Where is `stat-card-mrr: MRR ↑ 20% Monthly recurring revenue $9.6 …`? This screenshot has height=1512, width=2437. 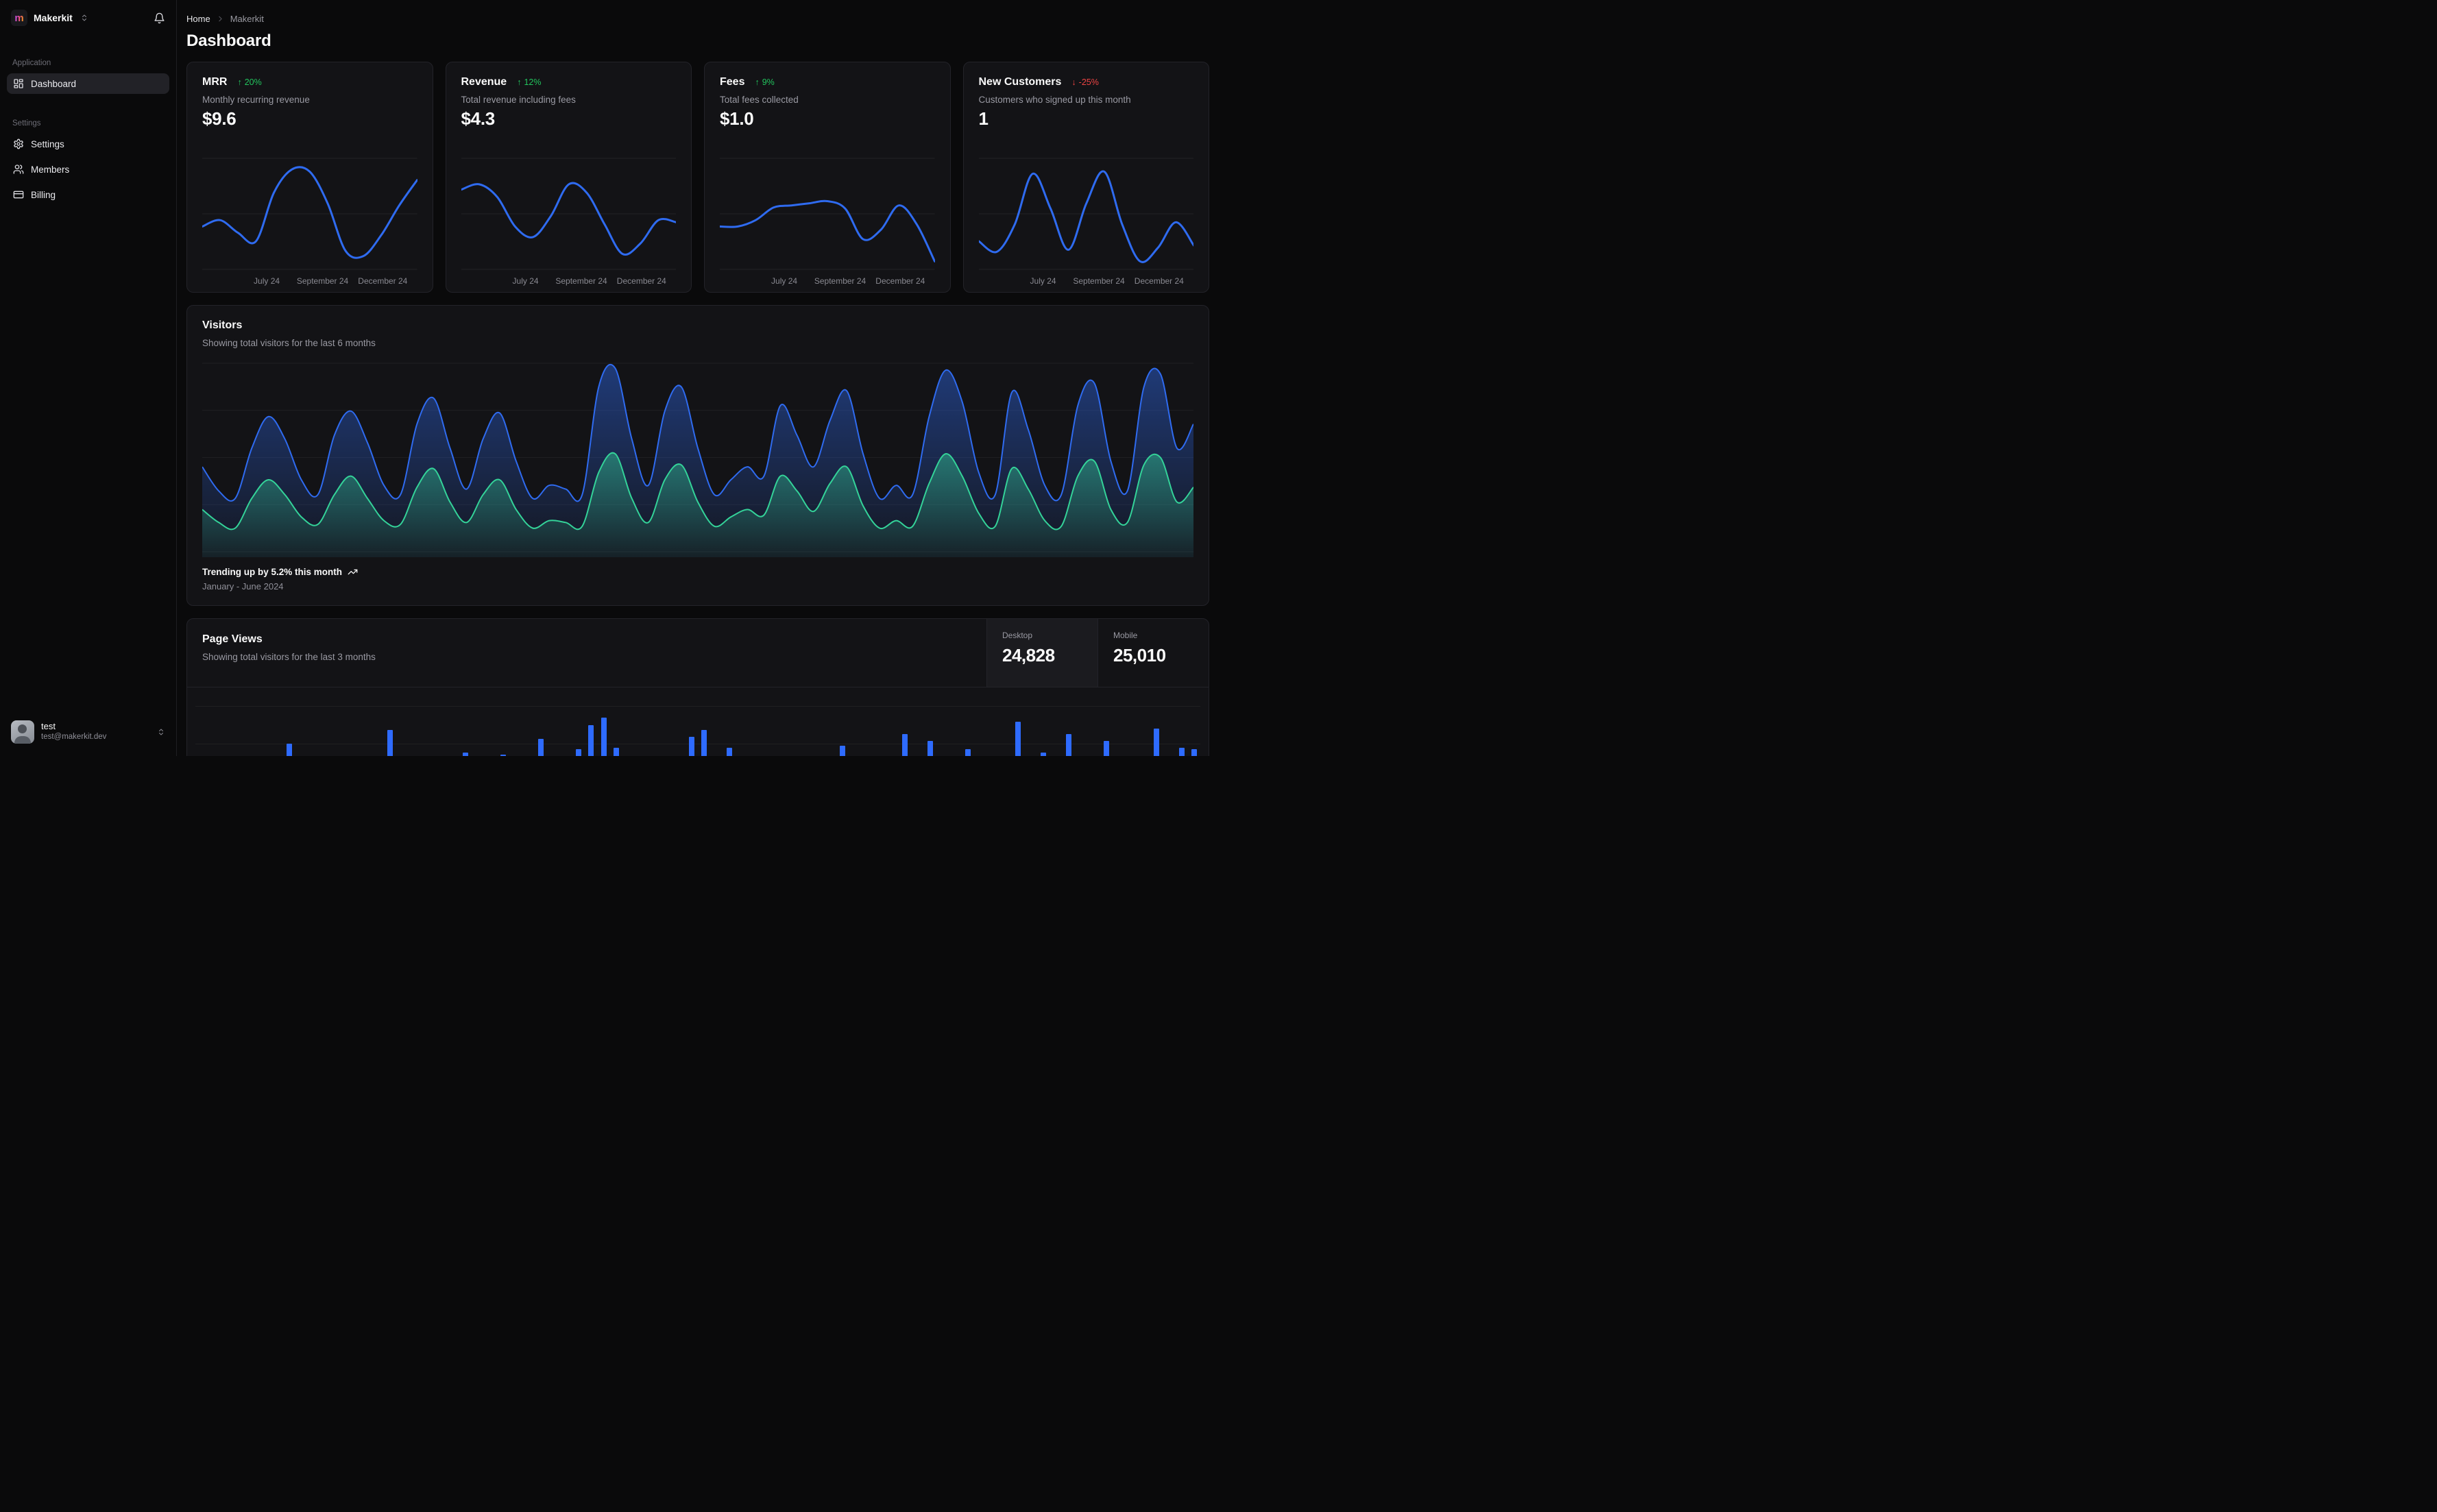
stat-card-mrr: MRR ↑ 20% Monthly recurring revenue $9.6 … is located at coordinates (309, 178).